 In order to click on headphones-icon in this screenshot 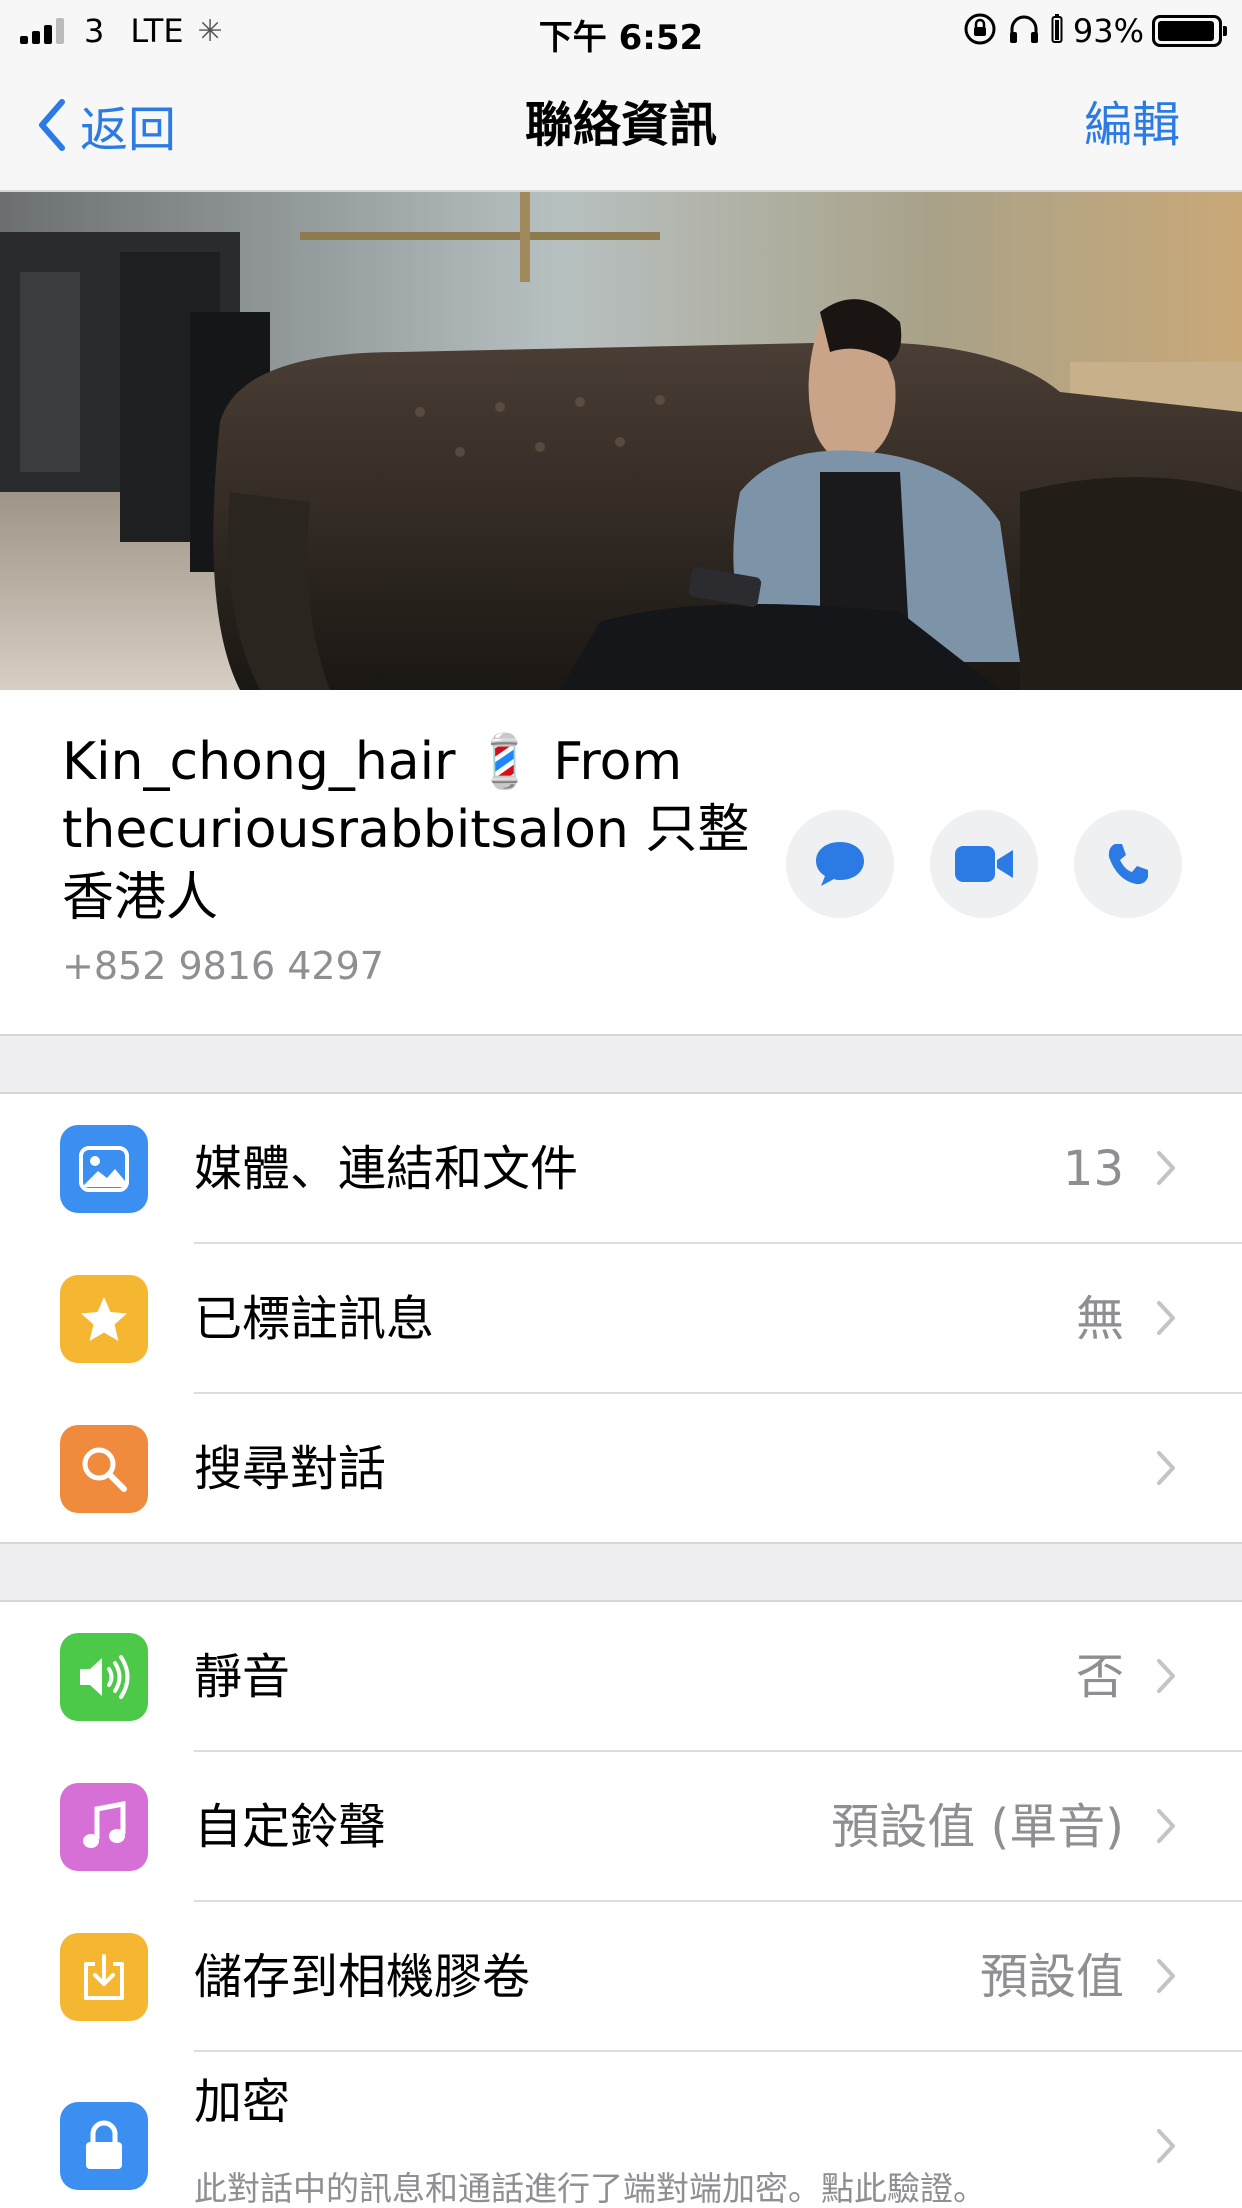, I will do `click(1024, 31)`.